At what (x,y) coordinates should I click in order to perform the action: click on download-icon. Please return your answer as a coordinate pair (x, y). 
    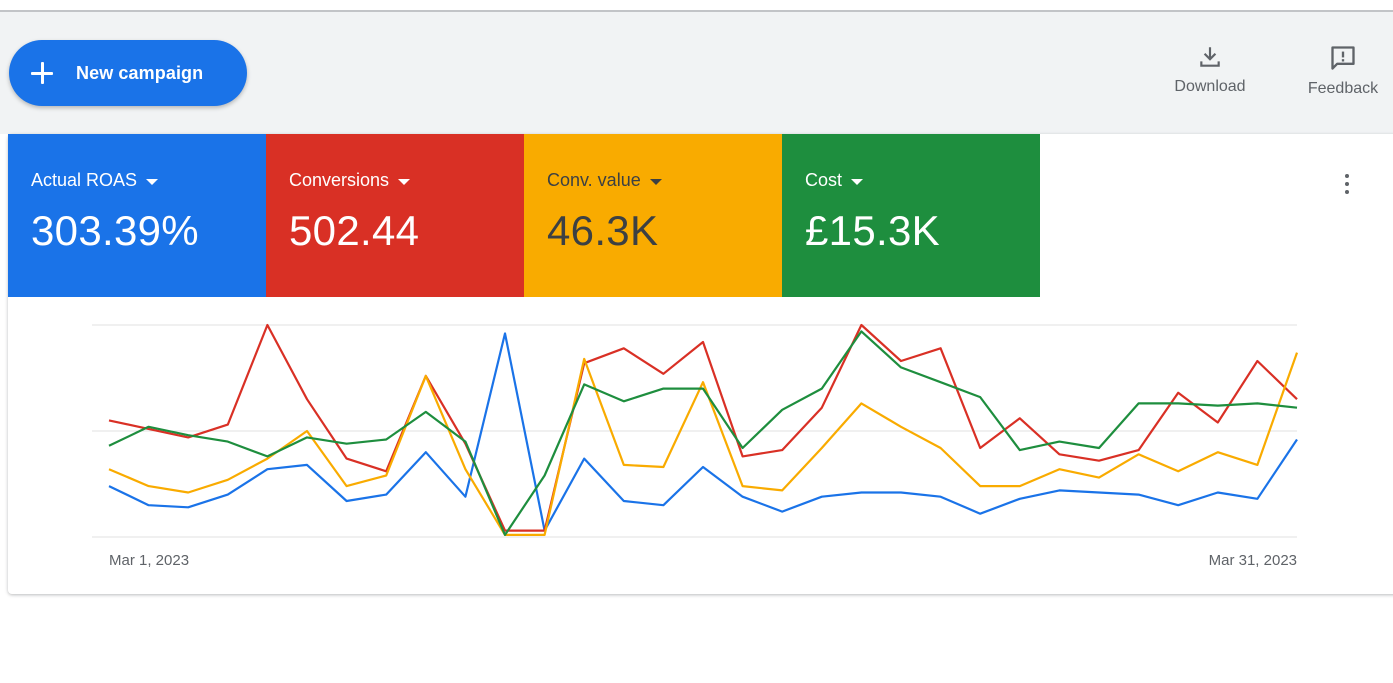
    Looking at the image, I should click on (1210, 57).